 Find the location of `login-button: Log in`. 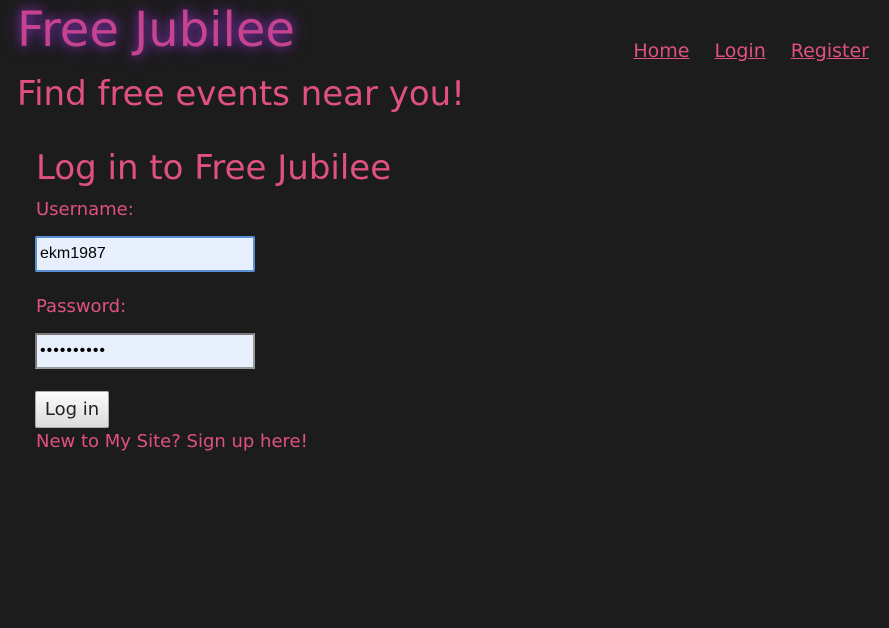

login-button: Log in is located at coordinates (72, 409).